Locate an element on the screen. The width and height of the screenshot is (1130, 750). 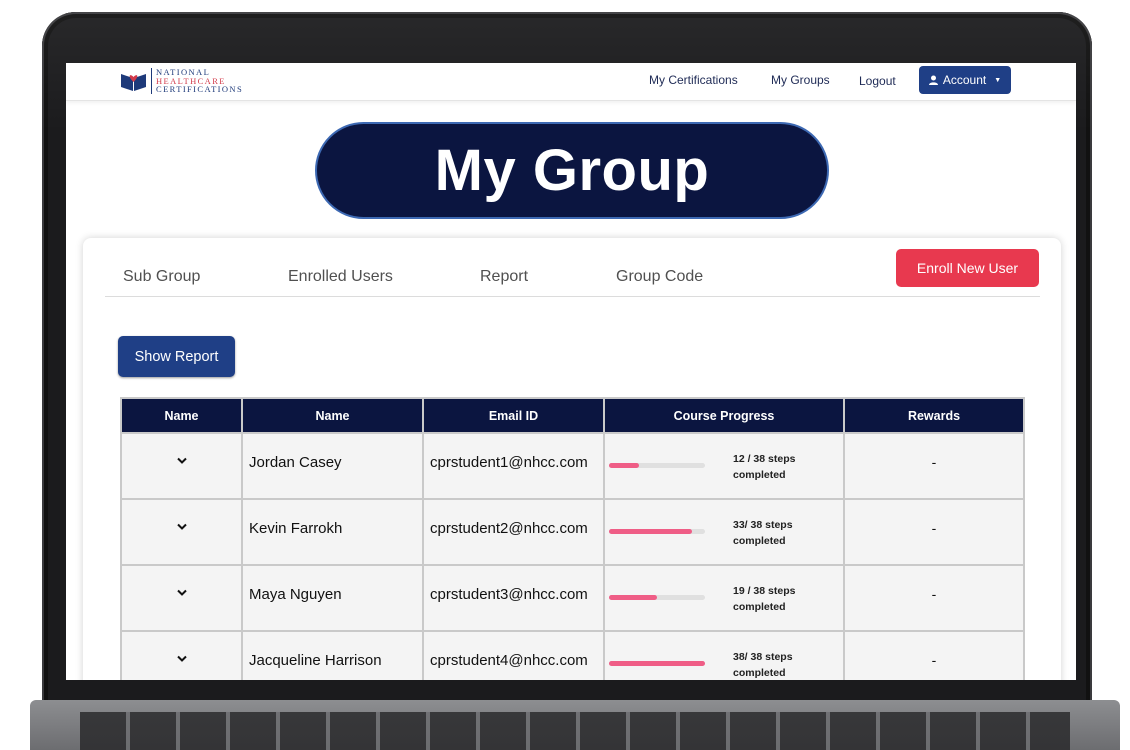
user-name: Maya Nguyen is located at coordinates (332, 598).